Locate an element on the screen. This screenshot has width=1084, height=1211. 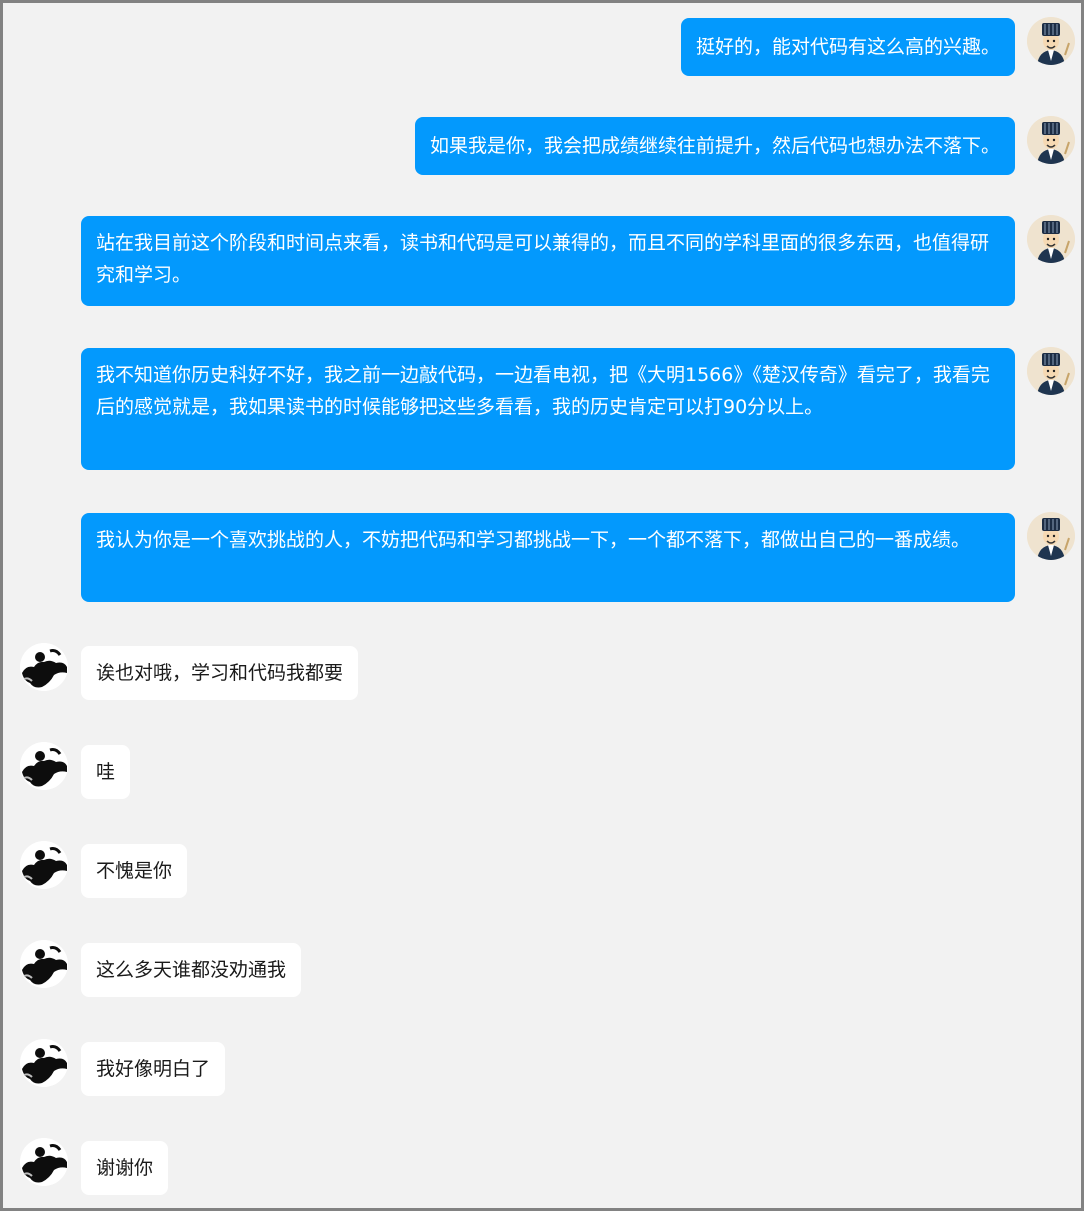
received-message-bubble: 谢谢你 is located at coordinates (125, 1168).